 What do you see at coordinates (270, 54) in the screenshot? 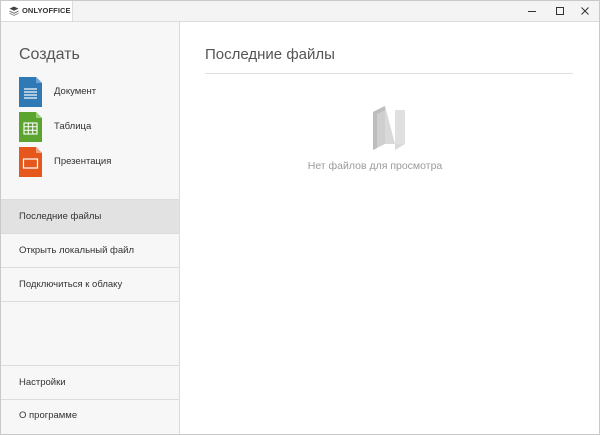
I see `page-title: Последние файлы` at bounding box center [270, 54].